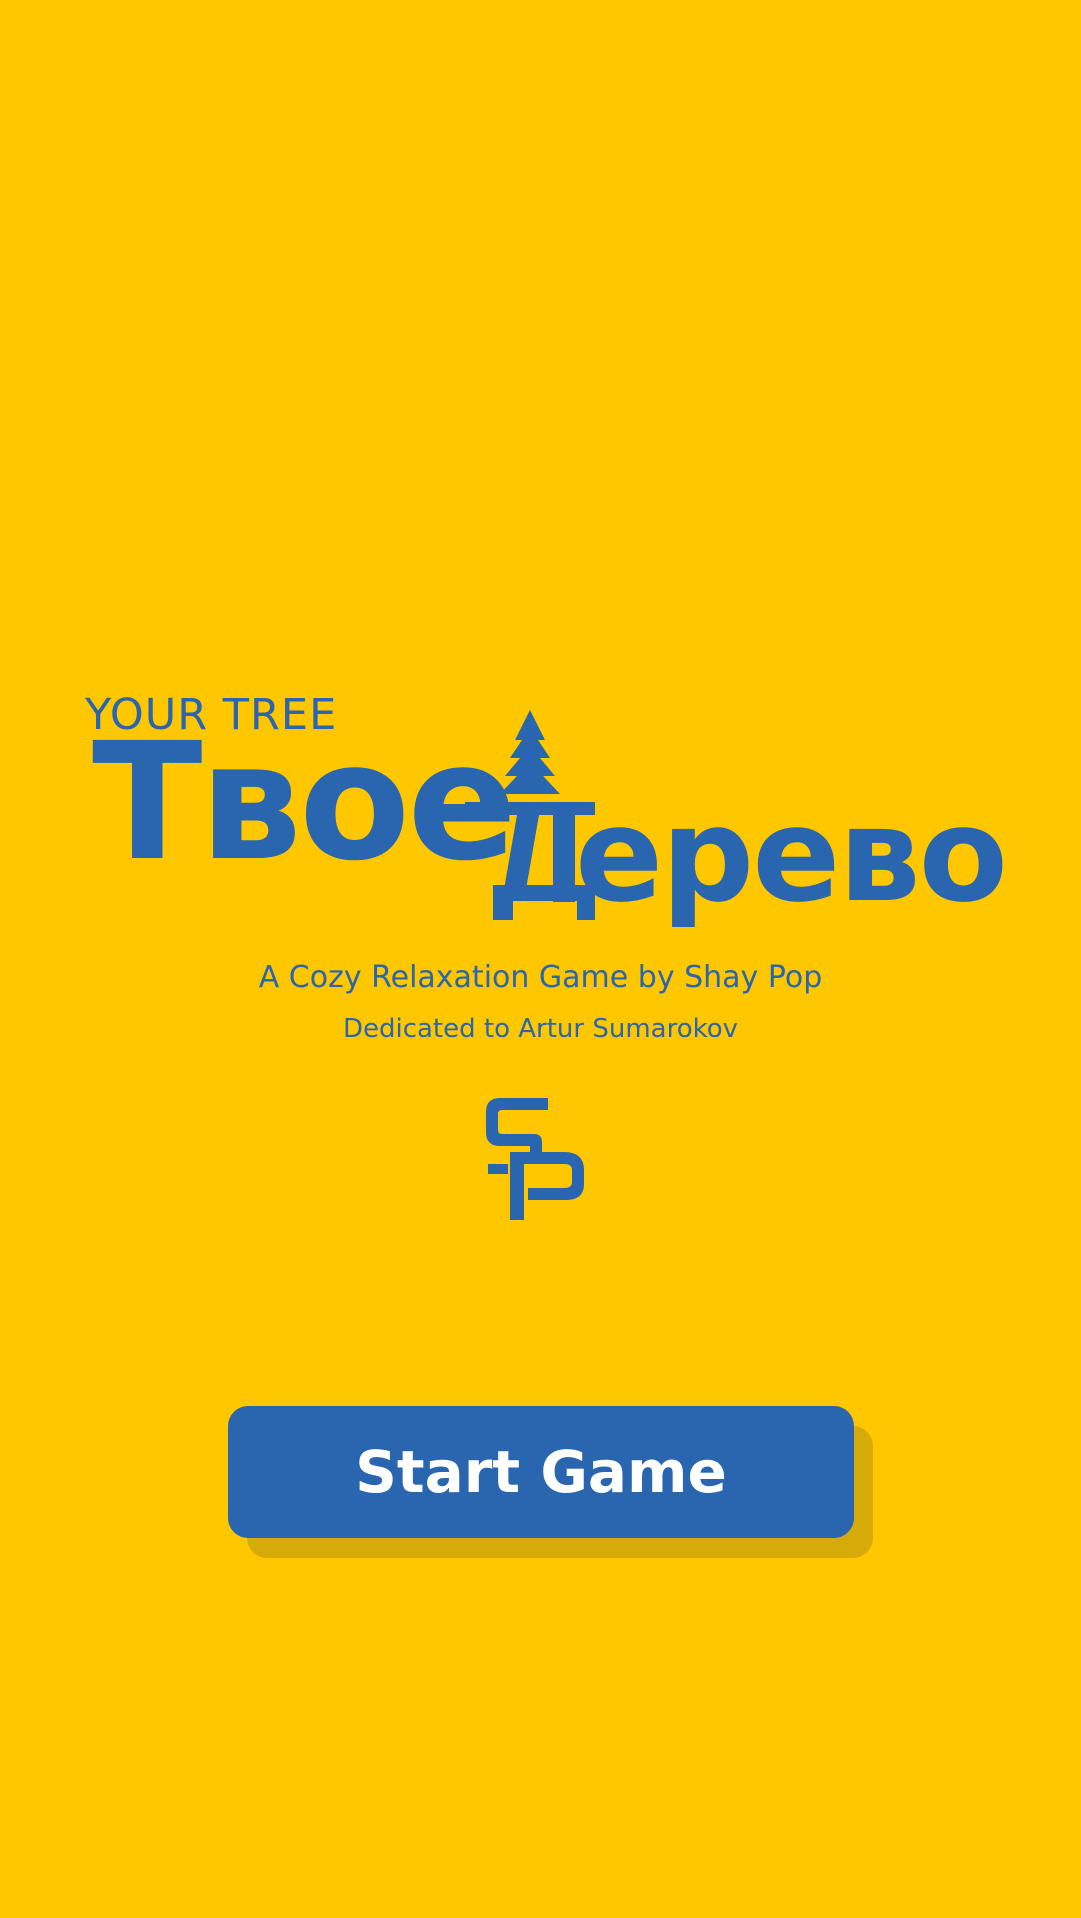  I want to click on game-title-part2: ерево, so click(791, 855).